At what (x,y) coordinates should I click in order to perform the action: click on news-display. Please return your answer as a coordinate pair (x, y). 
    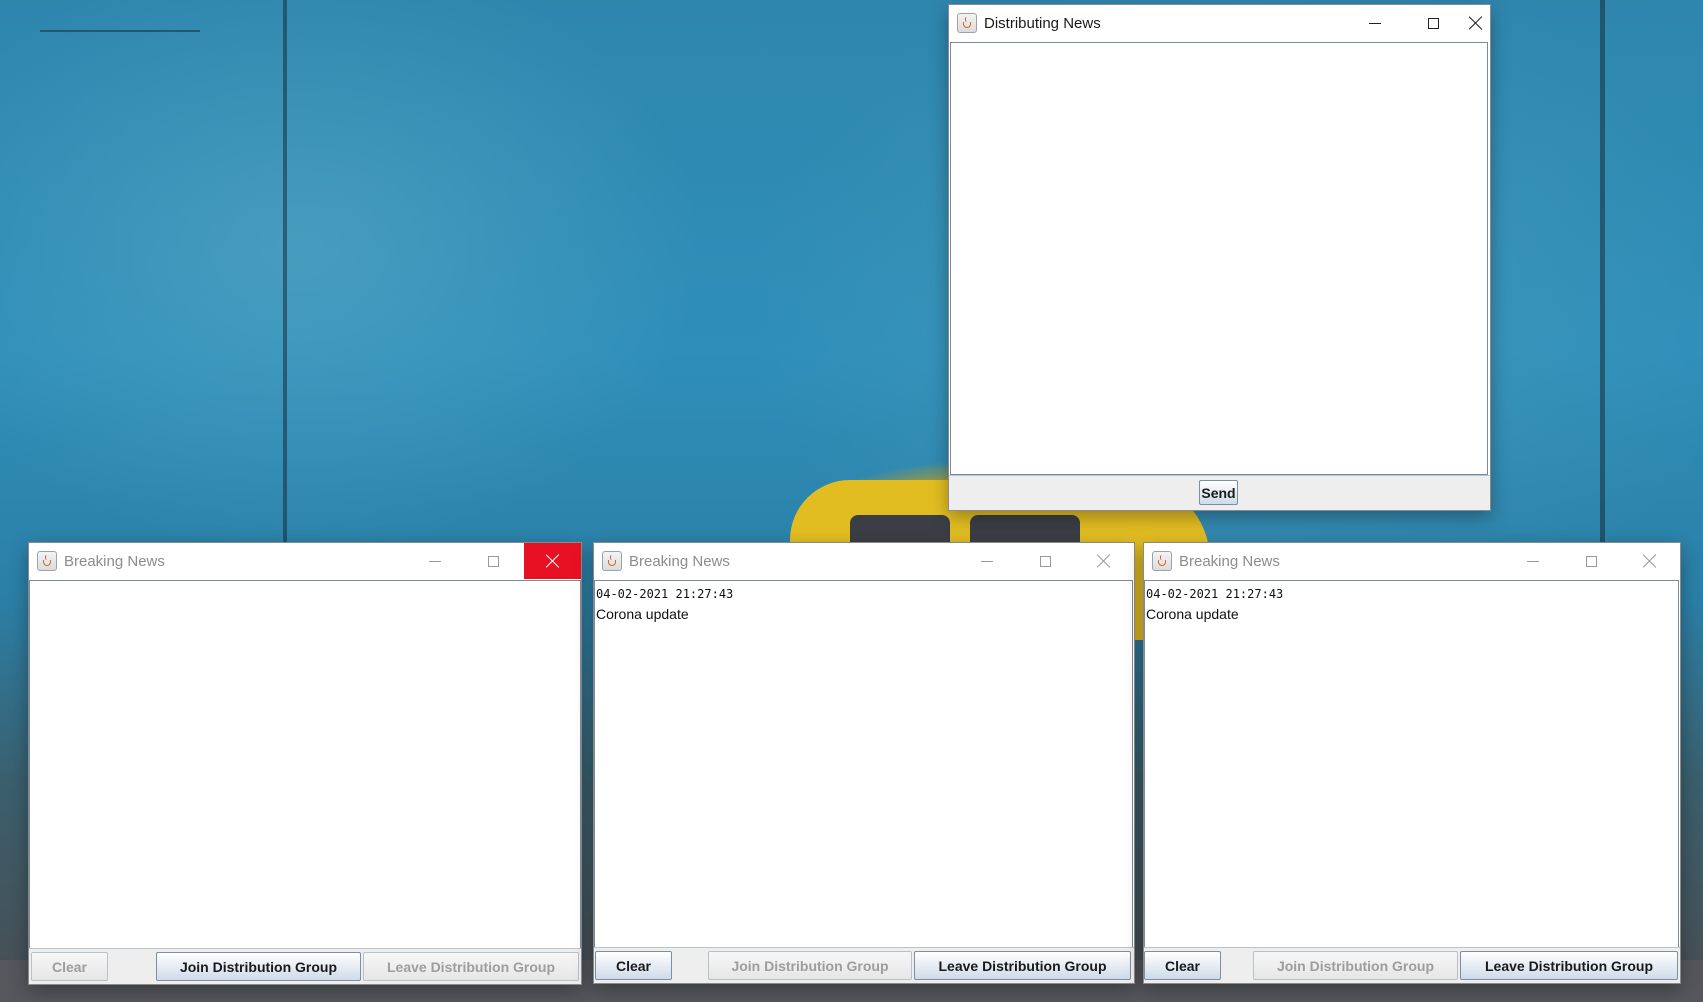
    Looking at the image, I should click on (305, 764).